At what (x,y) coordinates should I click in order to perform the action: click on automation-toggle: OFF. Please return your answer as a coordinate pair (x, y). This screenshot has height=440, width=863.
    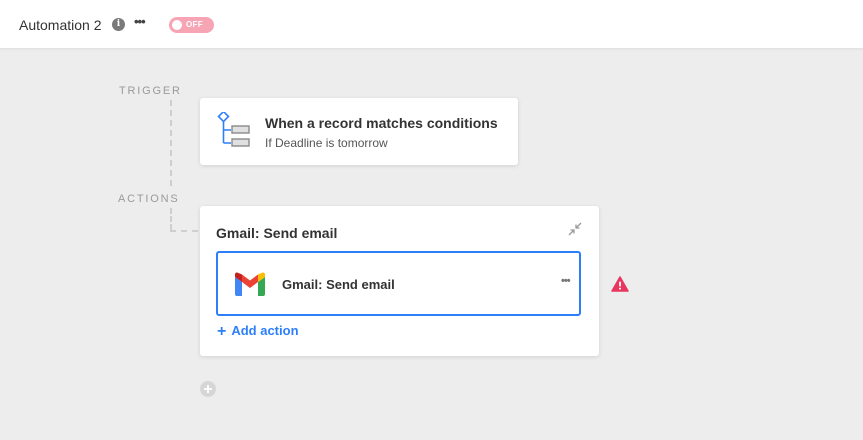
    Looking at the image, I should click on (191, 25).